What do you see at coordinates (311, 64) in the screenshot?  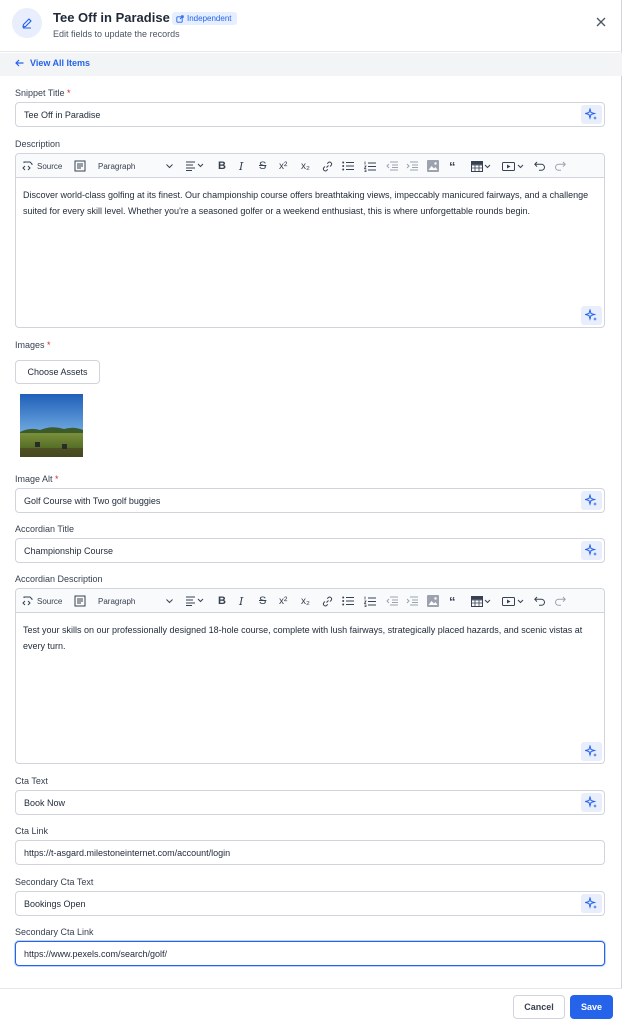 I see `back-bar: View All Items` at bounding box center [311, 64].